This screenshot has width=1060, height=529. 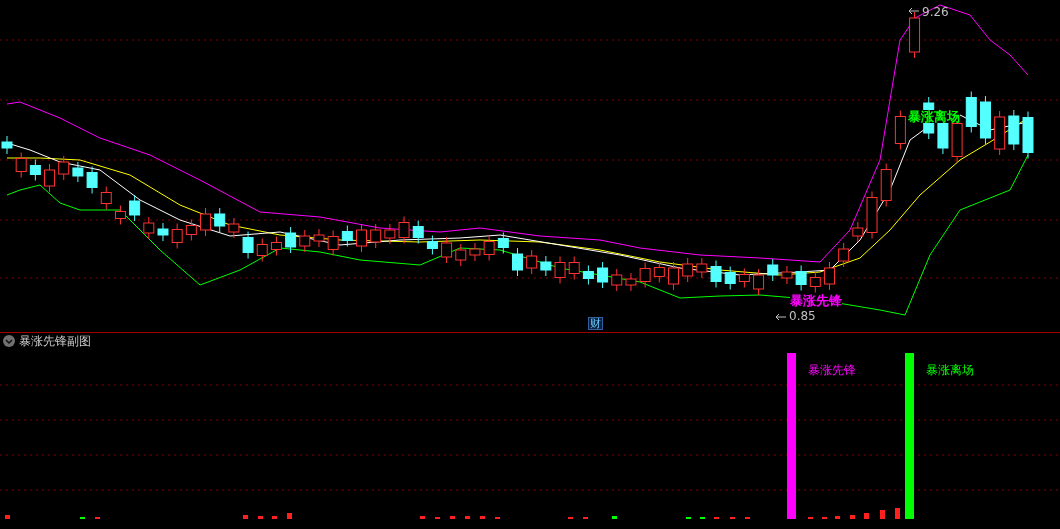 What do you see at coordinates (9, 341) in the screenshot?
I see `chevron-down-icon` at bounding box center [9, 341].